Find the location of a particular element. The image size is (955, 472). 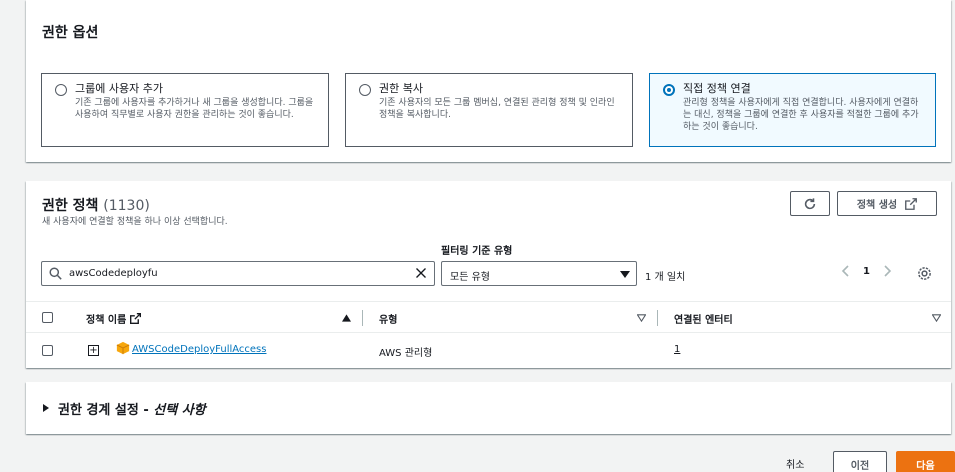

caret-down-icon is located at coordinates (625, 274).